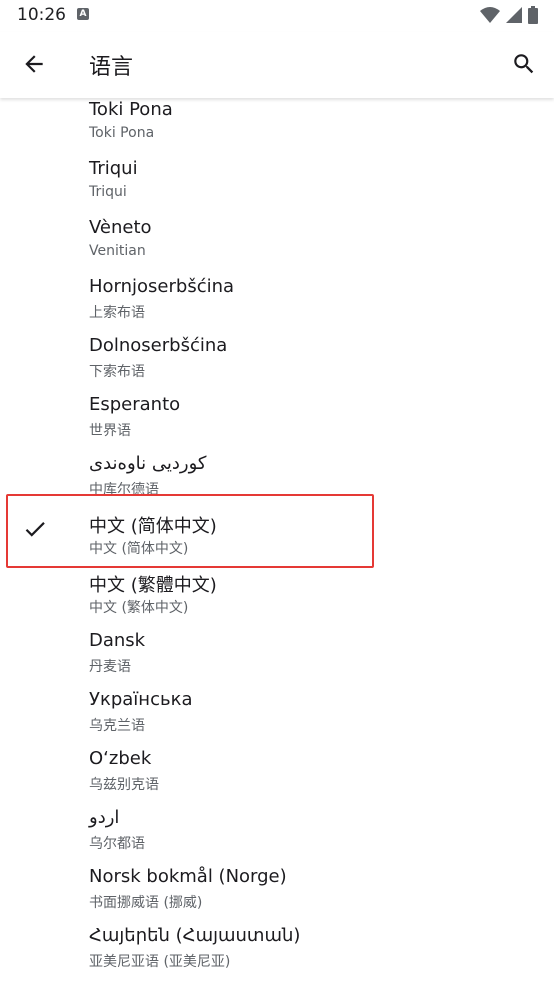 This screenshot has height=984, width=554. What do you see at coordinates (117, 372) in the screenshot?
I see `language-native-name: 下索布语` at bounding box center [117, 372].